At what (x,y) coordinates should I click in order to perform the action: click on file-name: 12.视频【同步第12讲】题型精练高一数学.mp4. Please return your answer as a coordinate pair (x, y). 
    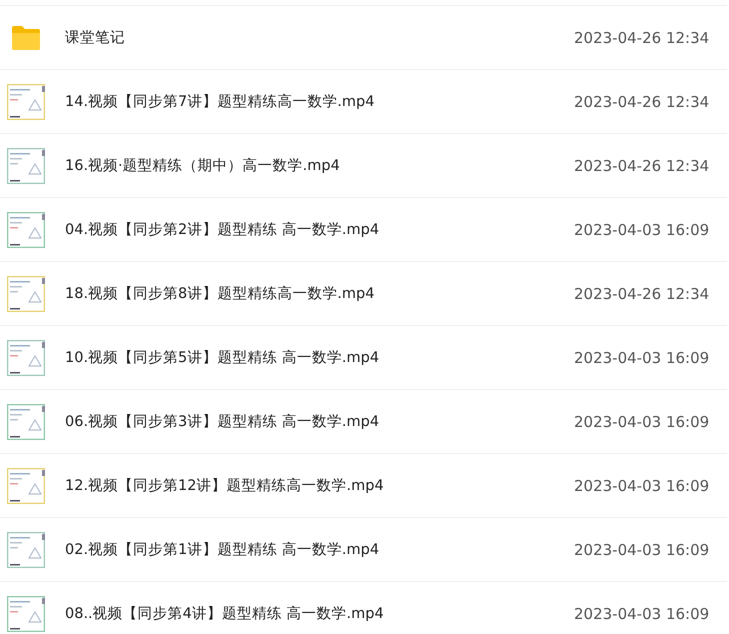
    Looking at the image, I should click on (319, 485).